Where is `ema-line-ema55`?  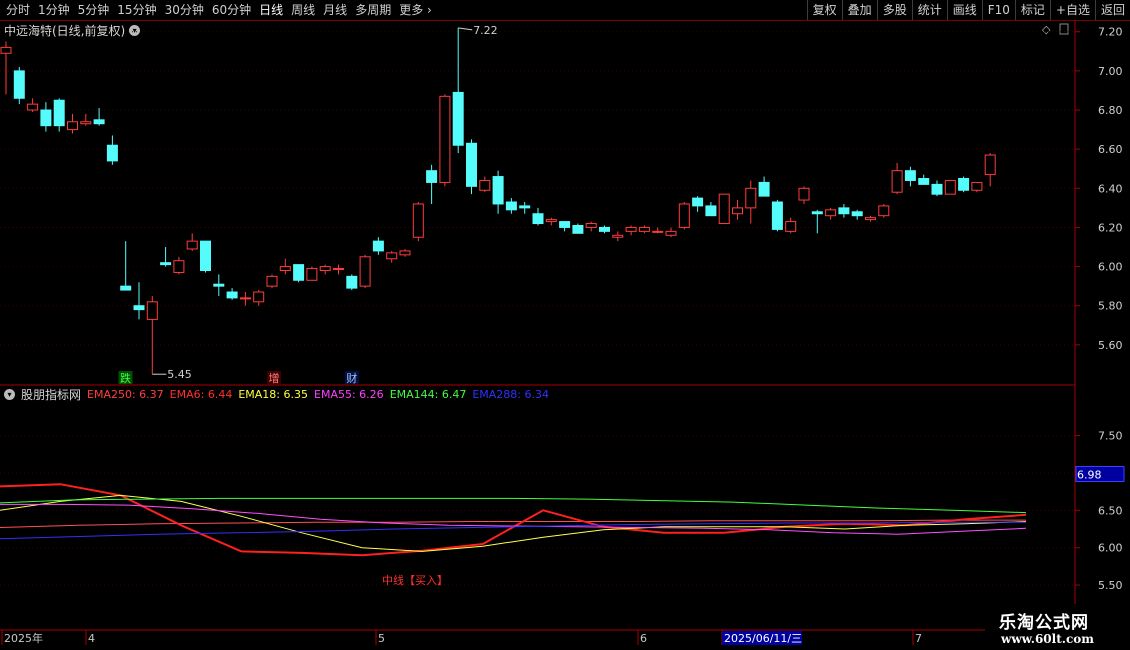
ema-line-ema55 is located at coordinates (513, 519).